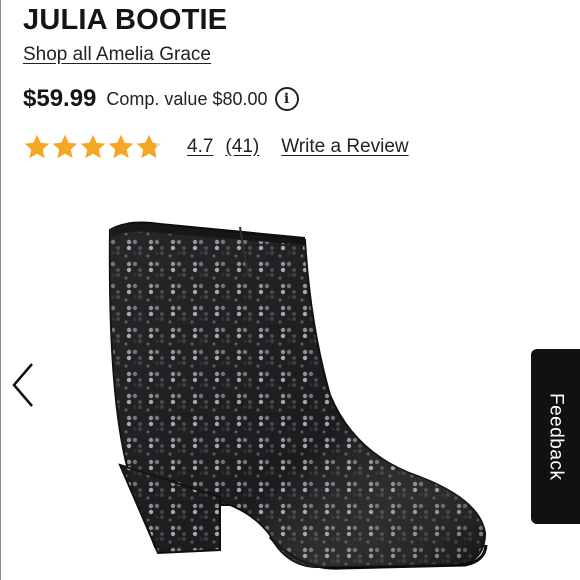 Image resolution: width=580 pixels, height=580 pixels. Describe the element at coordinates (286, 99) in the screenshot. I see `info-icon: i` at that location.